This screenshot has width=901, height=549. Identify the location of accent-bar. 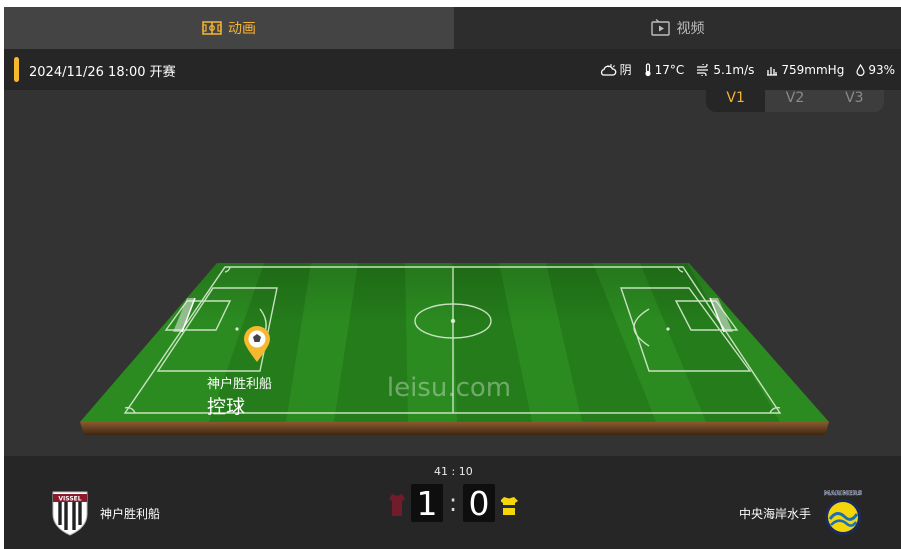
(16, 69).